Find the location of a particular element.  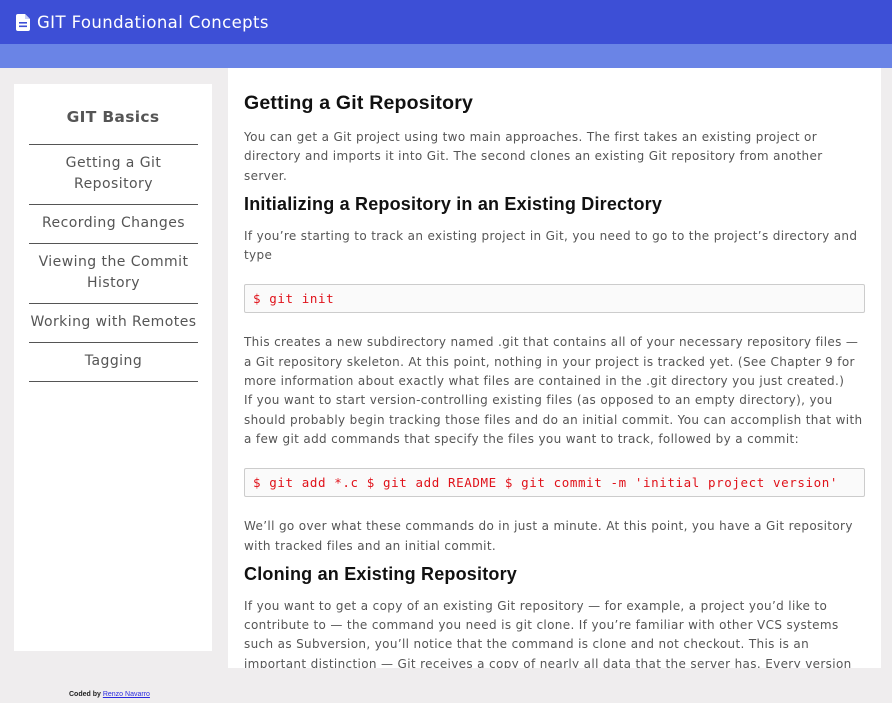

footer-credit: Coded by Renzo Navarro is located at coordinates (109, 694).